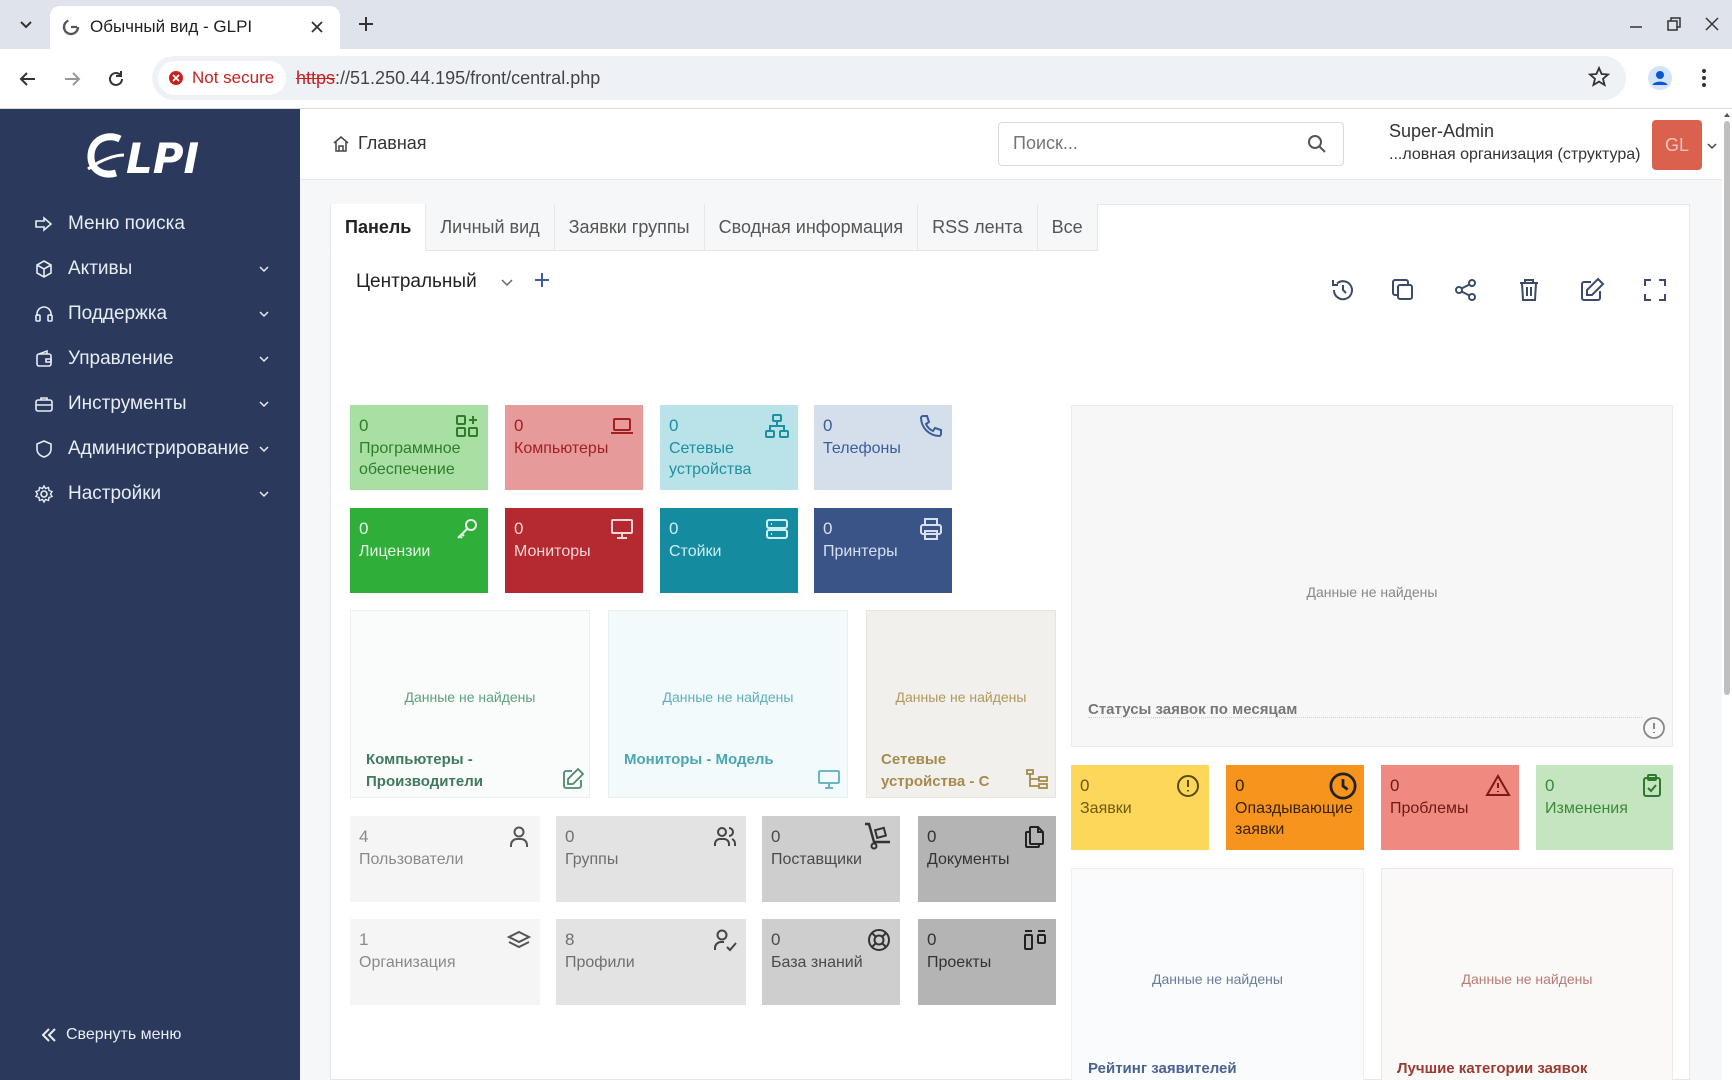  Describe the element at coordinates (1654, 728) in the screenshot. I see `alert-circle-icon` at that location.